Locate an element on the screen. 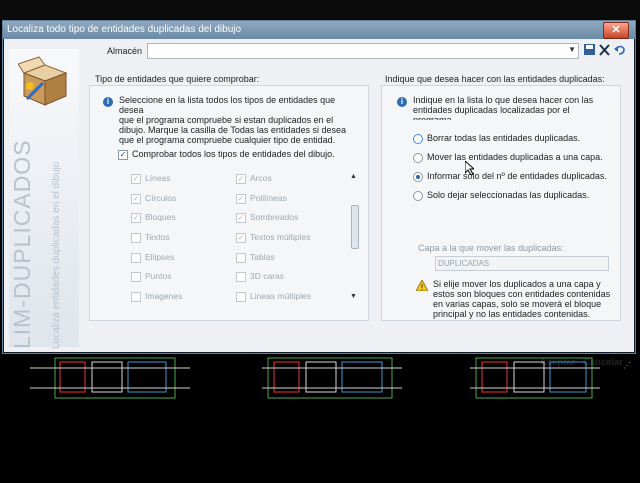  type-textos-multiples: ✓ Textos múltiples is located at coordinates (273, 237).